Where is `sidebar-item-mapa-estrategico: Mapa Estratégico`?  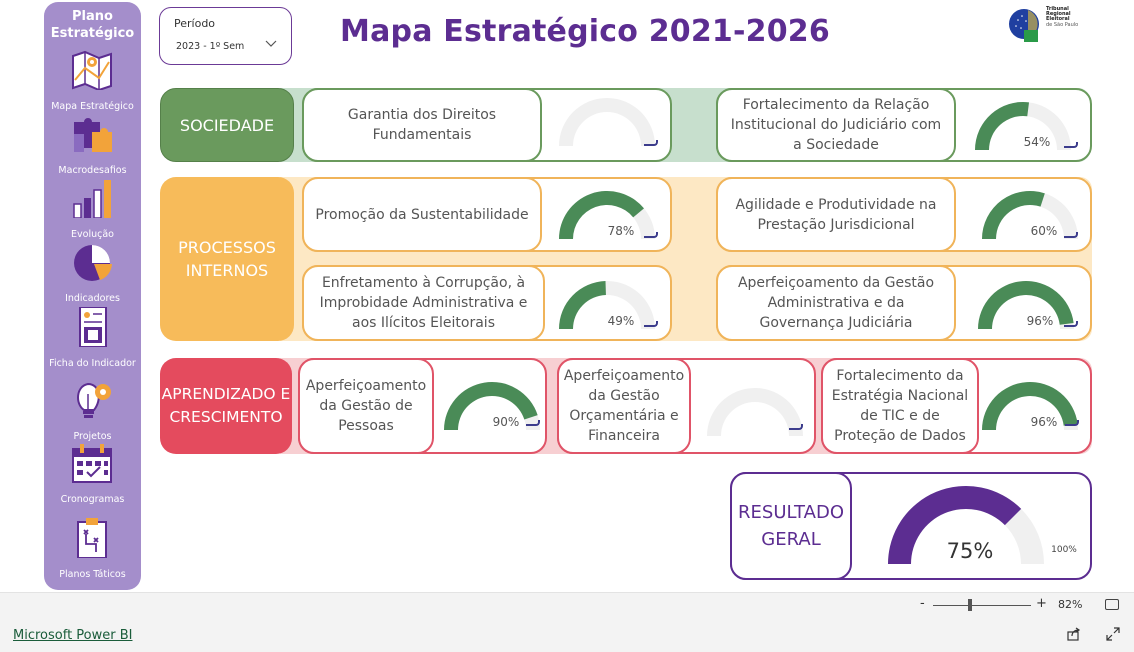 sidebar-item-mapa-estrategico: Mapa Estratégico is located at coordinates (92, 81).